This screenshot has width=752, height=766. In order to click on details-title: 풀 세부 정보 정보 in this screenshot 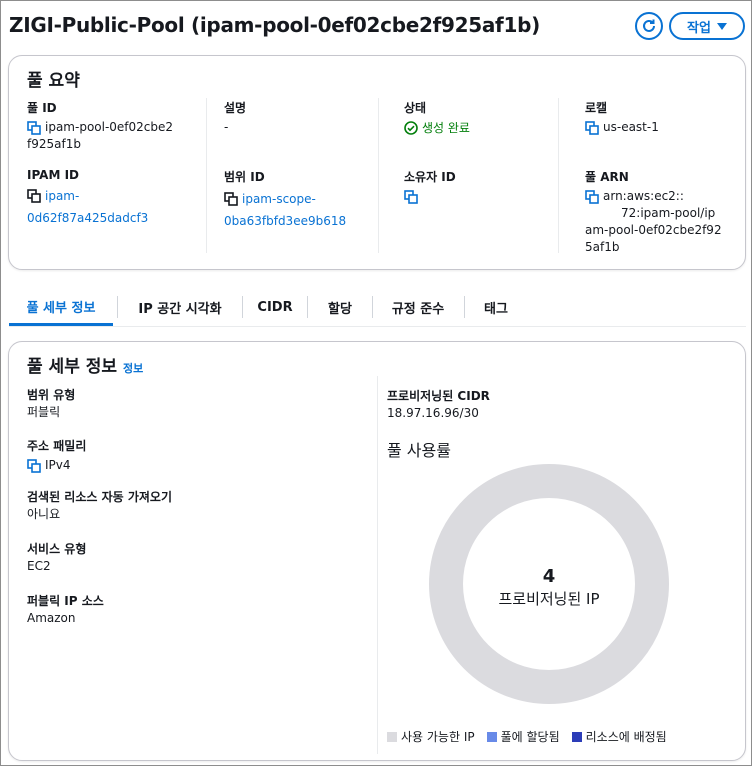, I will do `click(85, 364)`.